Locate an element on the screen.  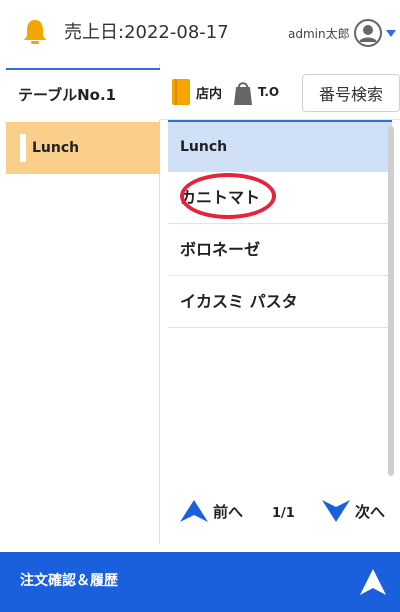
take-out-bag-icon is located at coordinates (243, 93).